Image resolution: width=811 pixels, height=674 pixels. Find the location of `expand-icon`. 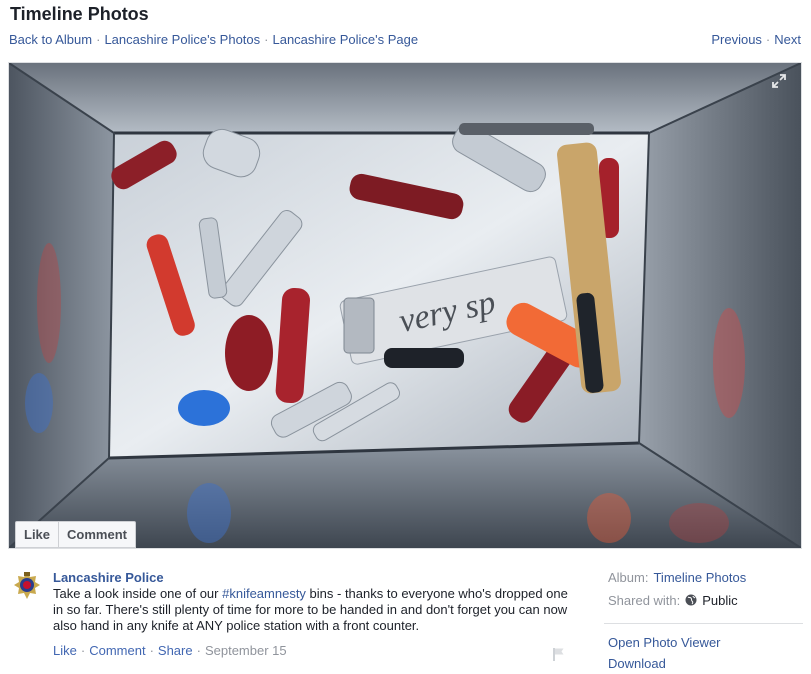

expand-icon is located at coordinates (779, 81).